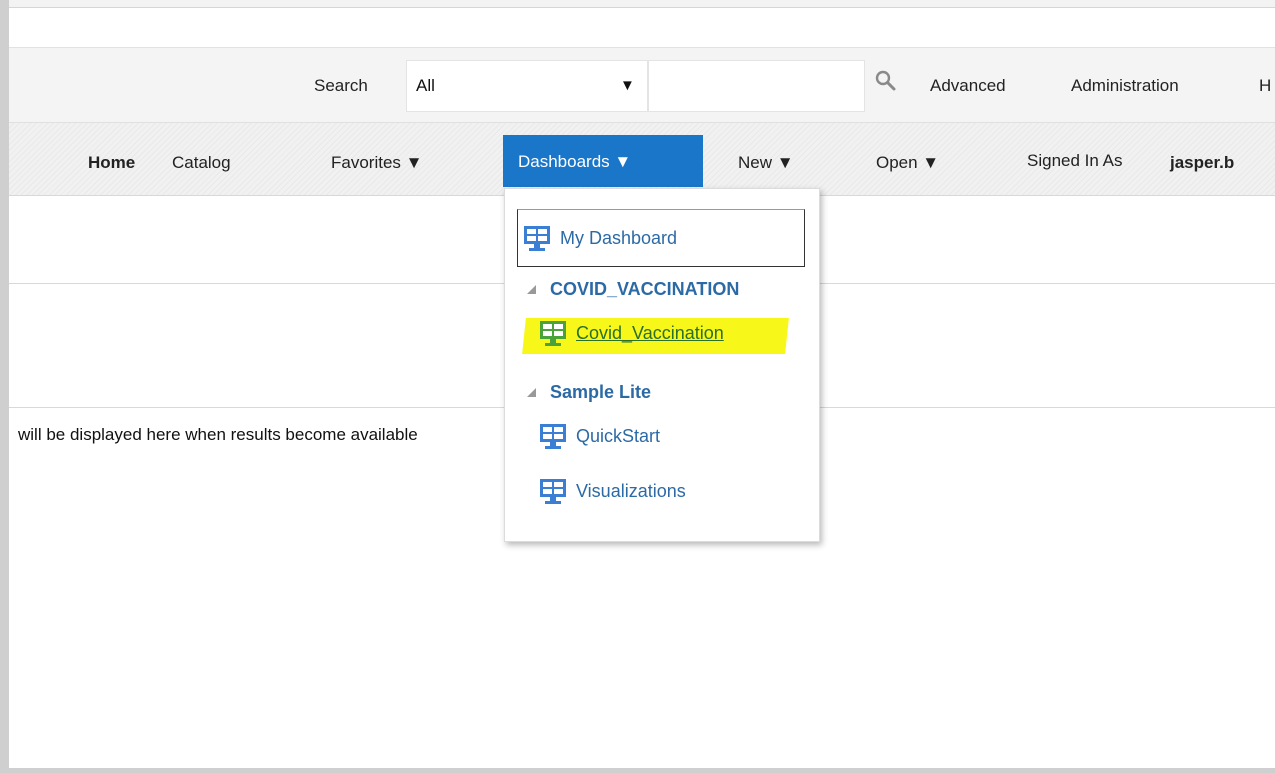 This screenshot has height=773, width=1275. What do you see at coordinates (1125, 86) in the screenshot?
I see `administration-link: Administration` at bounding box center [1125, 86].